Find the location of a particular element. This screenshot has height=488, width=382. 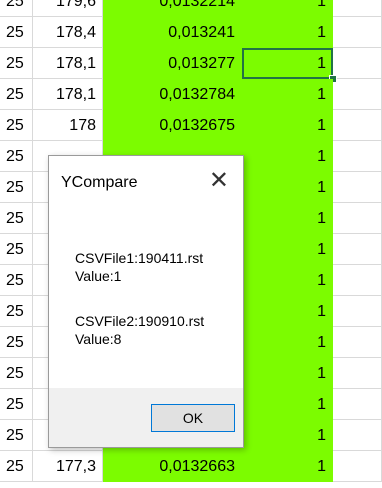

cell-c2: 0,013277 is located at coordinates (172, 63).